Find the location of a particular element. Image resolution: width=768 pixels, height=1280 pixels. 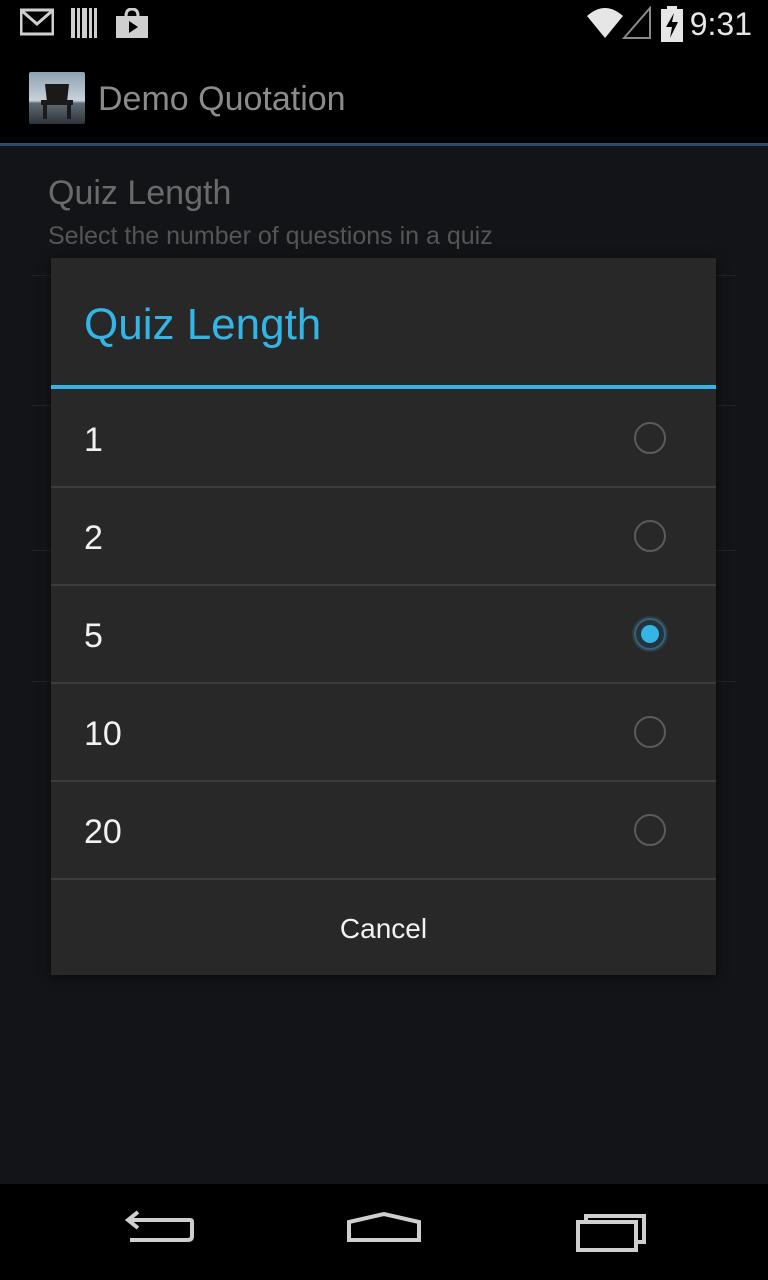

option-label: 1 is located at coordinates (93, 440).